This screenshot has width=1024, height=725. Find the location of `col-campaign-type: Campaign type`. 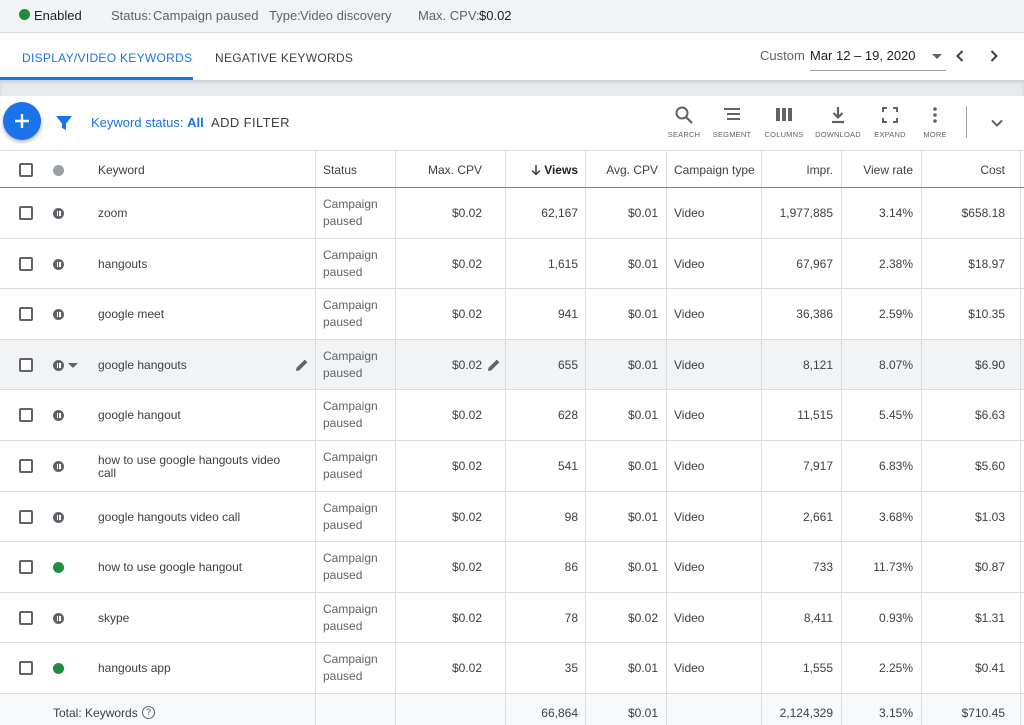

col-campaign-type: Campaign type is located at coordinates (714, 170).